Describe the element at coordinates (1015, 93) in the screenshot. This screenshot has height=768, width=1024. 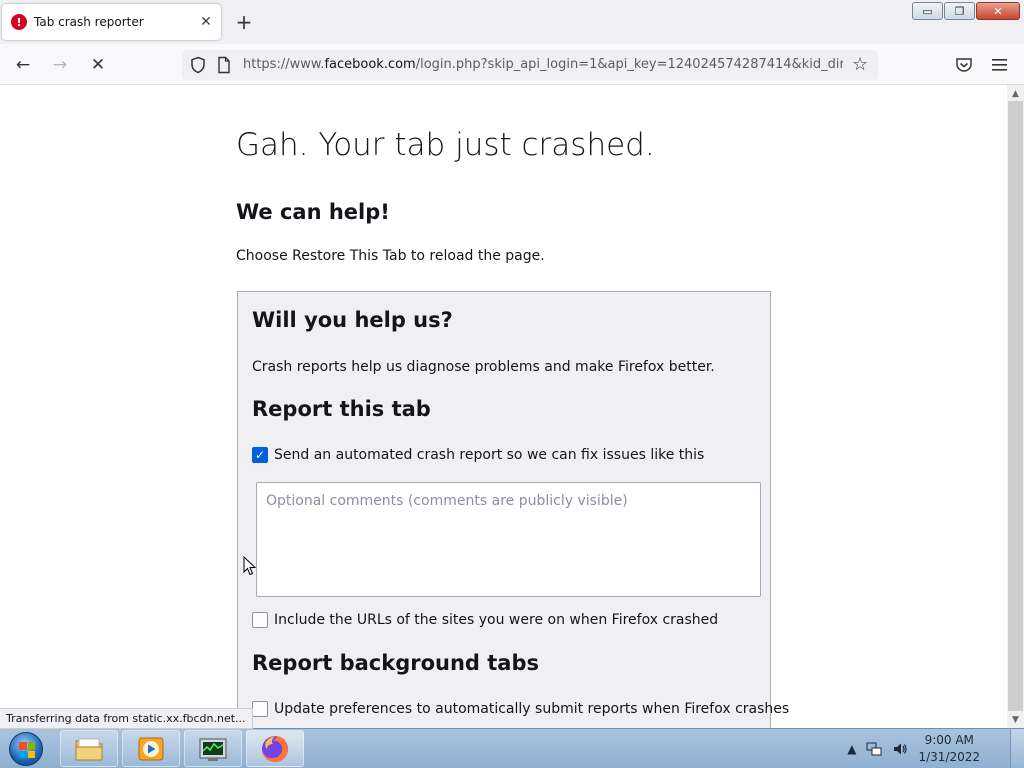
I see `scroll-up-icon: ▲` at that location.